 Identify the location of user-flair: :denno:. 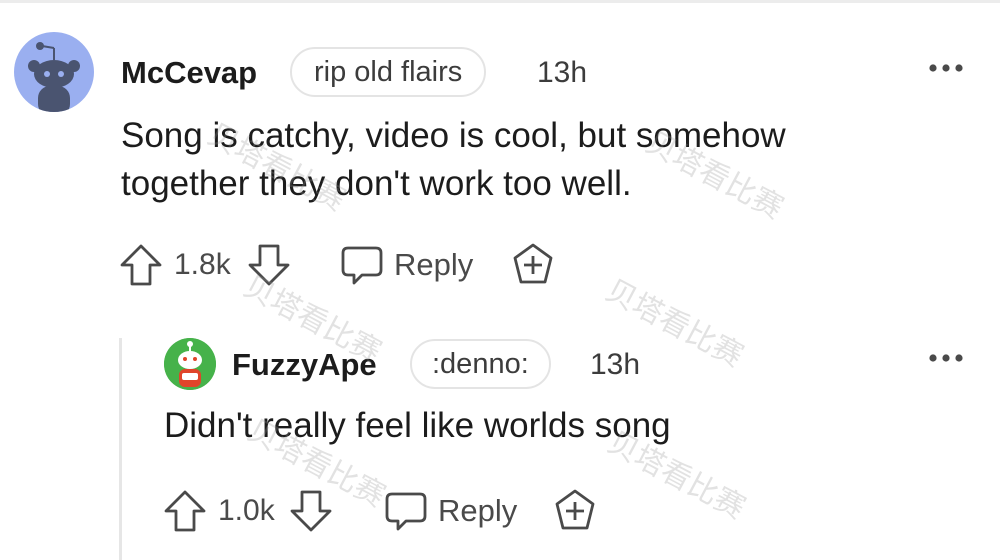
(480, 364).